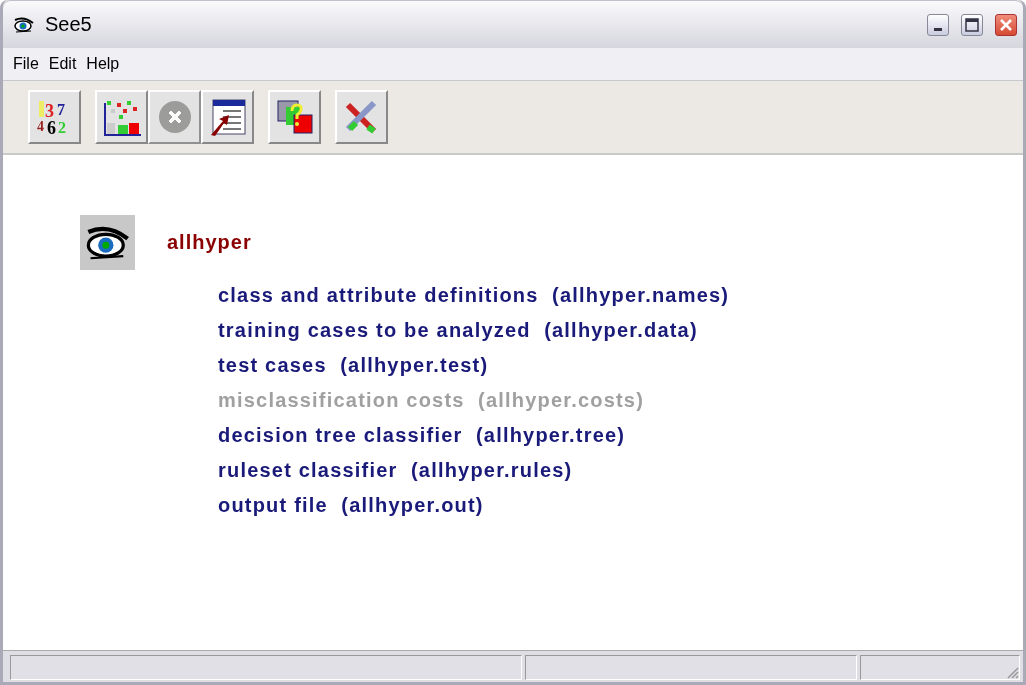 This screenshot has height=685, width=1026. Describe the element at coordinates (174, 117) in the screenshot. I see `cancel-icon` at that location.